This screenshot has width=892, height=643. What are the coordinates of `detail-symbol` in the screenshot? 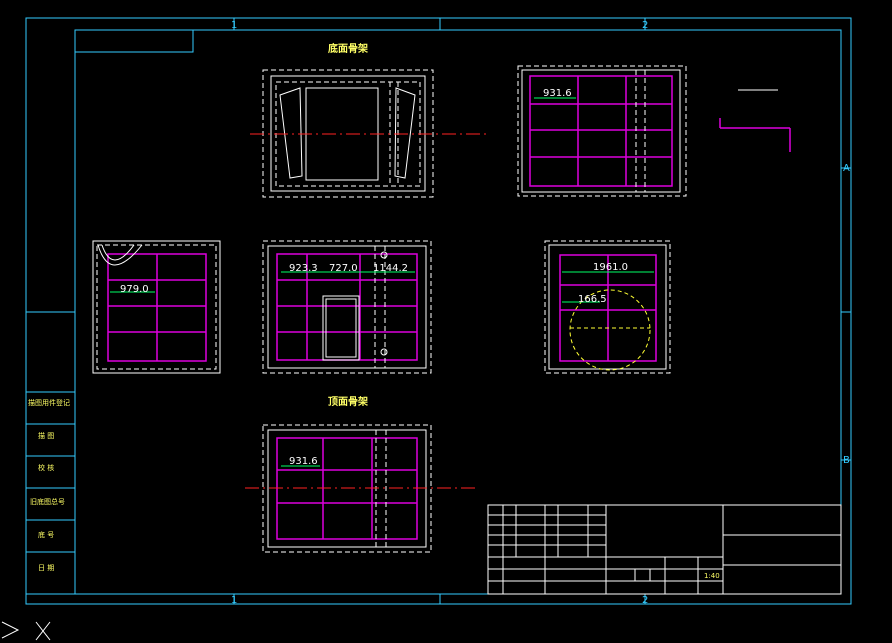 It's located at (755, 120).